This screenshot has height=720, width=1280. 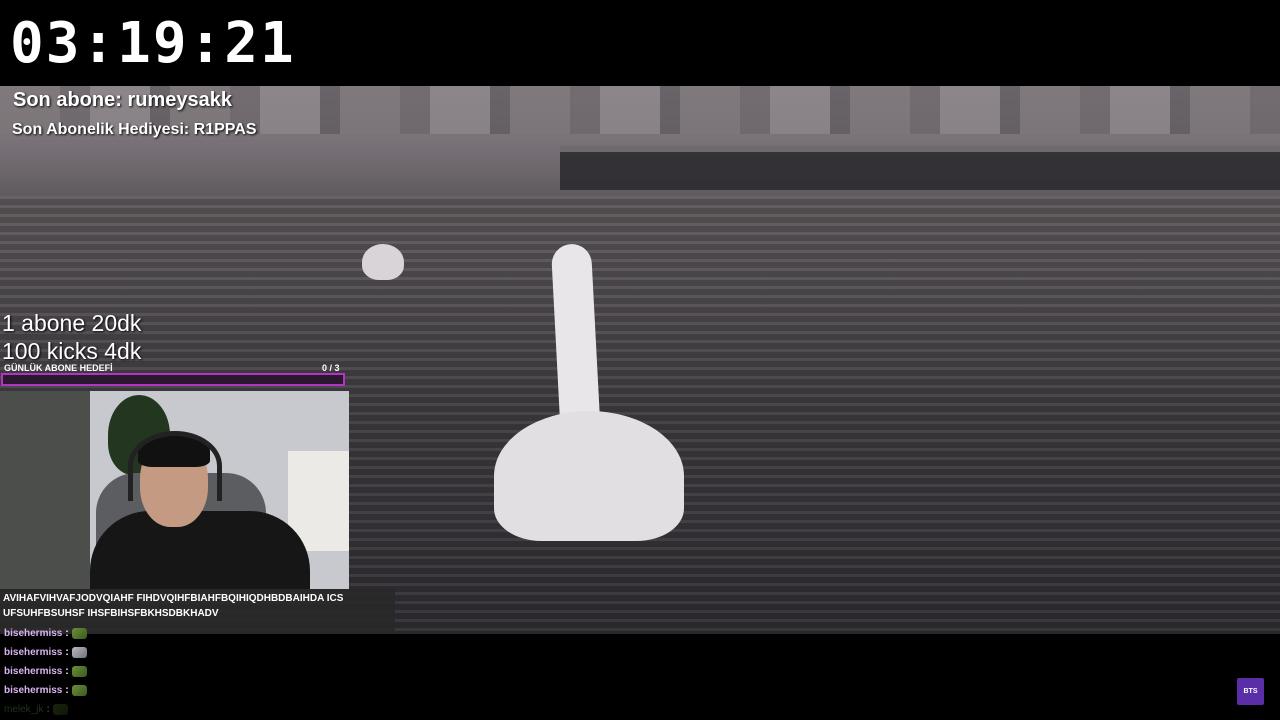 I want to click on pier-edge, so click(x=920, y=149).